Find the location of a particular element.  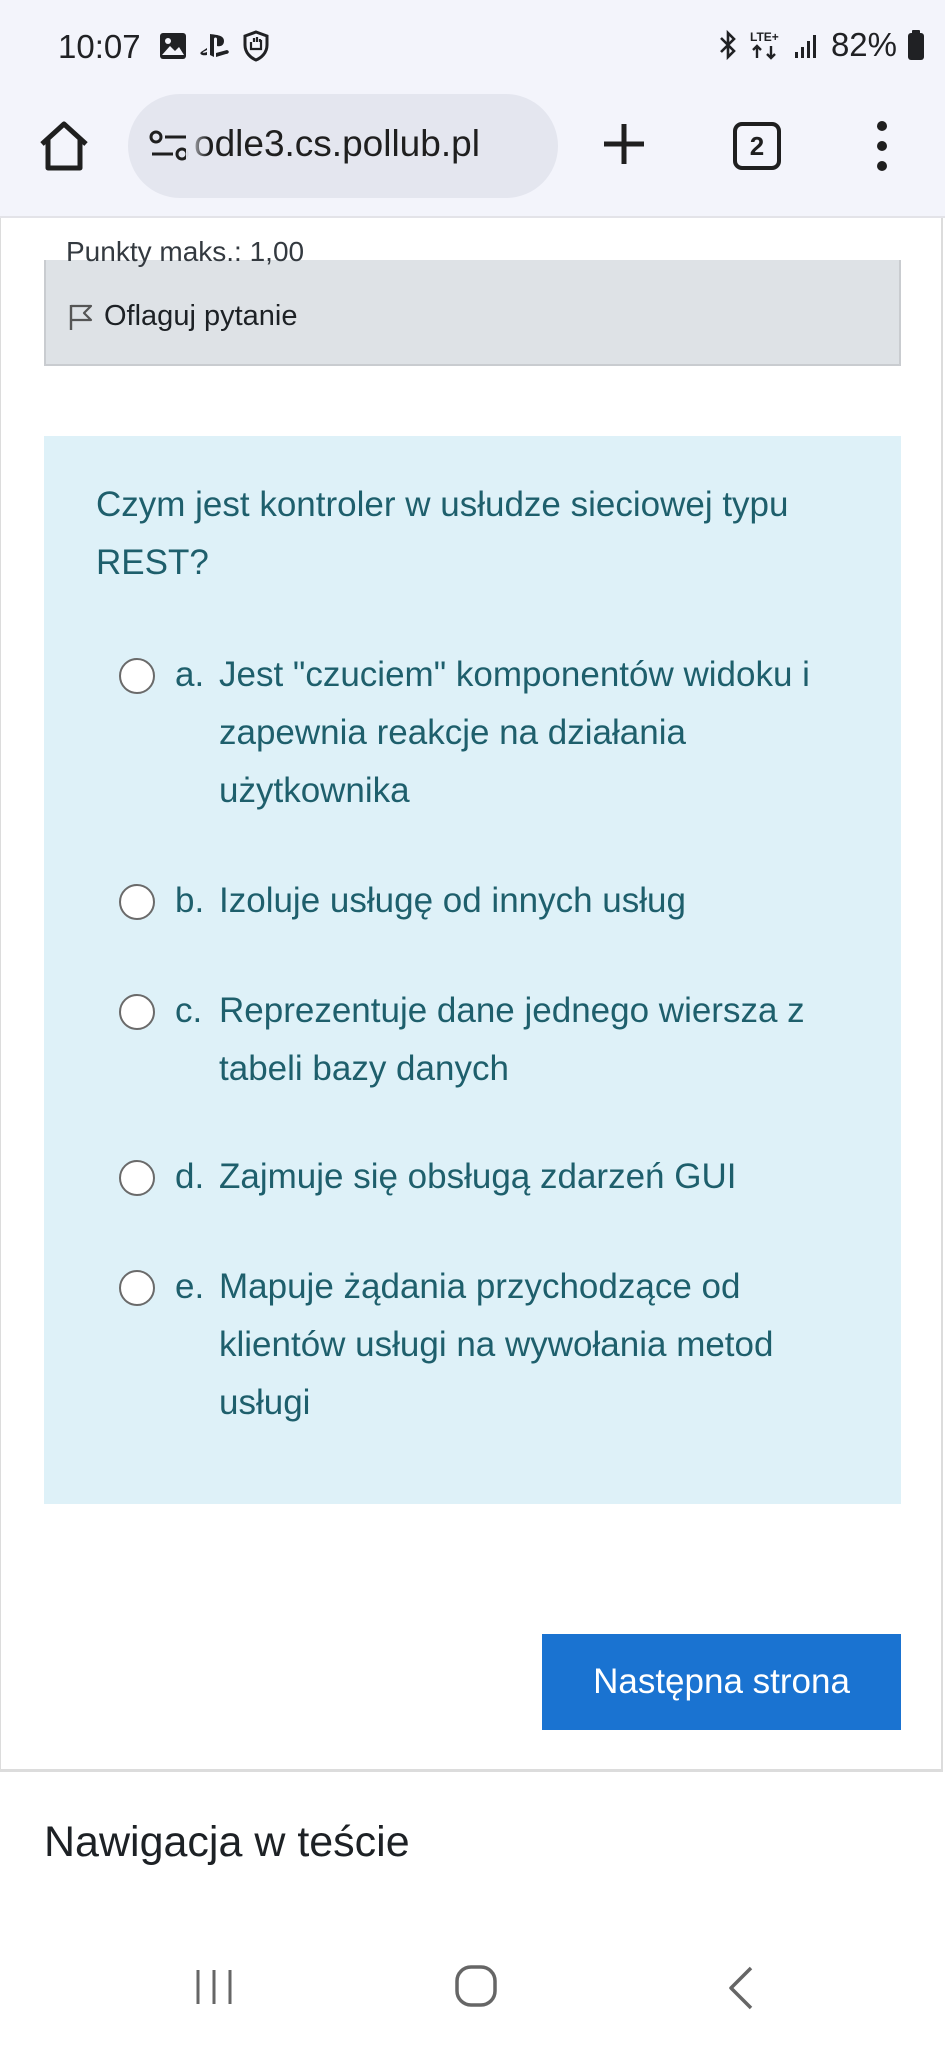

menu-icon is located at coordinates (882, 146).